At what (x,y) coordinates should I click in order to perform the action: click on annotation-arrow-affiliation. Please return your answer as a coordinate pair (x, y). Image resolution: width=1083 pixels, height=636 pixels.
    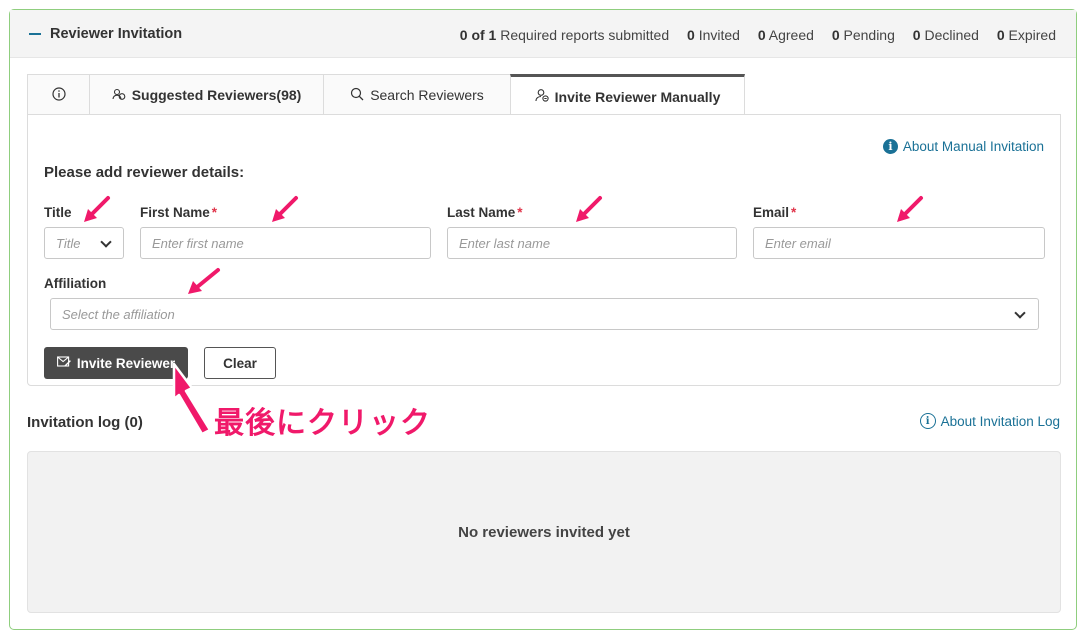
    Looking at the image, I should click on (204, 281).